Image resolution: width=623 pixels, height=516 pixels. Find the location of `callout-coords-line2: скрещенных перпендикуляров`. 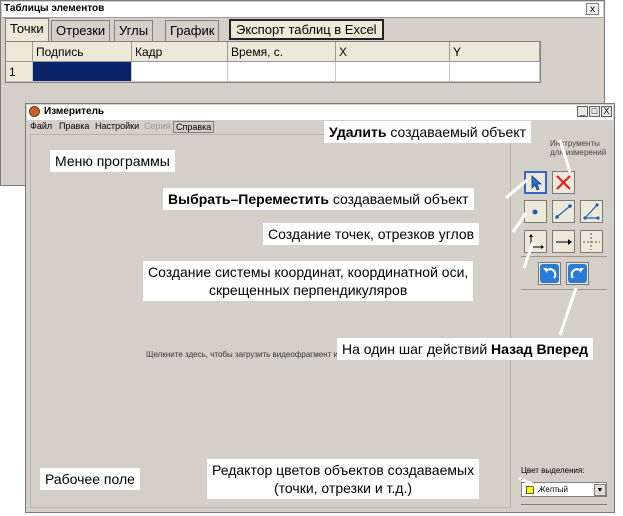

callout-coords-line2: скрещенных перпендикуляров is located at coordinates (308, 290).